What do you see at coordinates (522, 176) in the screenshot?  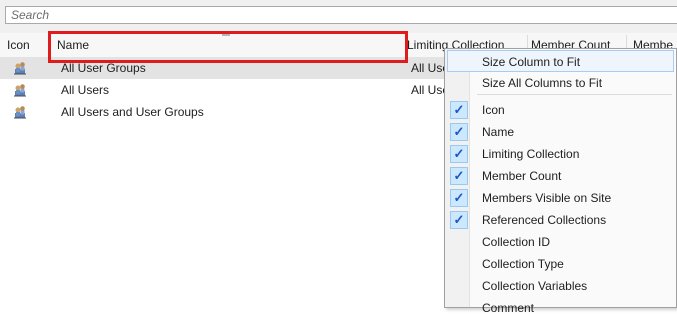 I see `menu-item-label: Member Count` at bounding box center [522, 176].